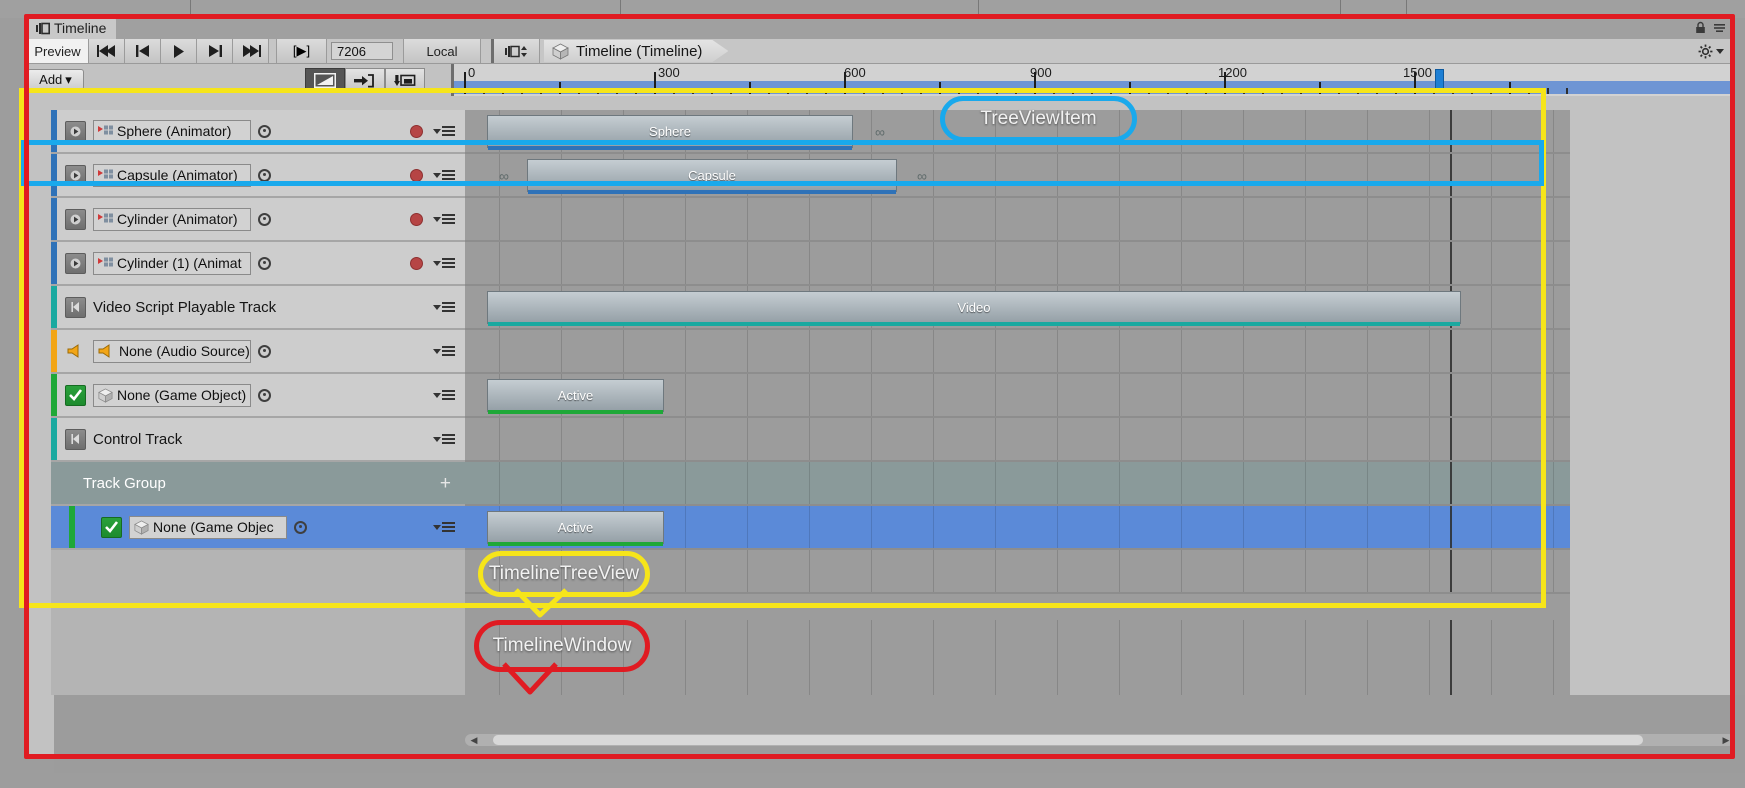  I want to click on settings-button, so click(1715, 51).